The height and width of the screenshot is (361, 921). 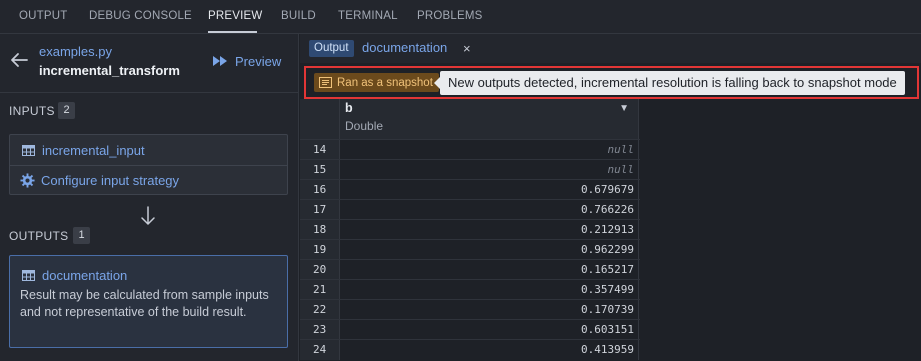 I want to click on close-icon: ×, so click(x=467, y=48).